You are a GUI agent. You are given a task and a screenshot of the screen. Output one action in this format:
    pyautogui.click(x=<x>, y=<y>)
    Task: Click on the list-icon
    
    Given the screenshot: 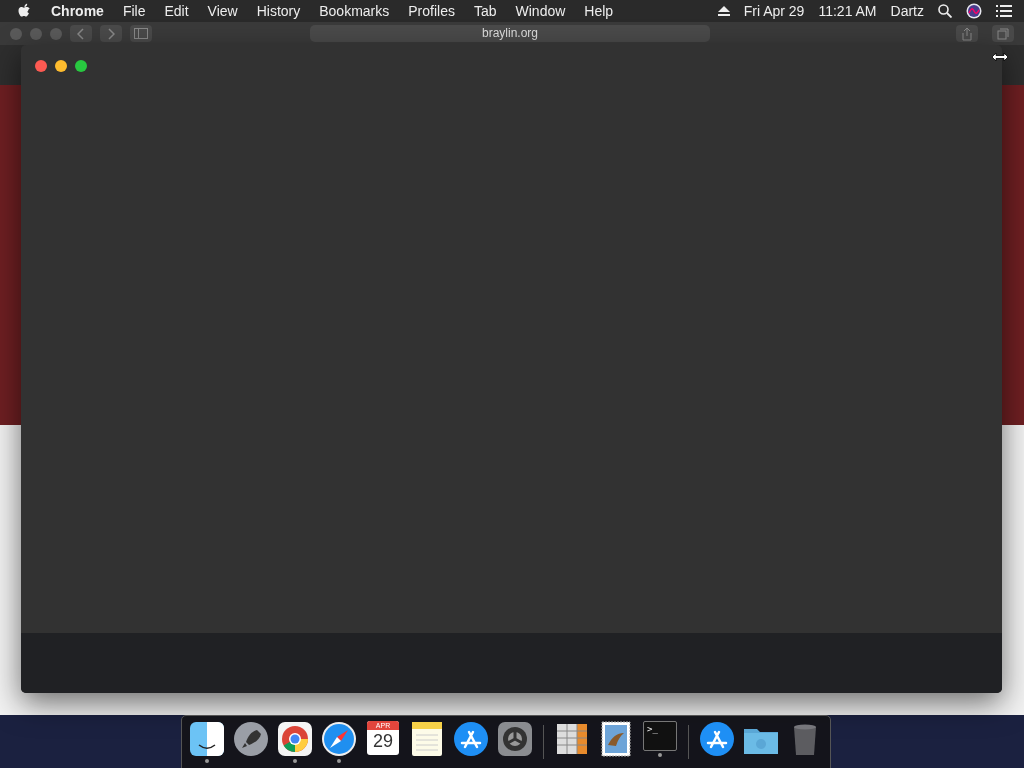 What is the action you would take?
    pyautogui.click(x=1004, y=11)
    